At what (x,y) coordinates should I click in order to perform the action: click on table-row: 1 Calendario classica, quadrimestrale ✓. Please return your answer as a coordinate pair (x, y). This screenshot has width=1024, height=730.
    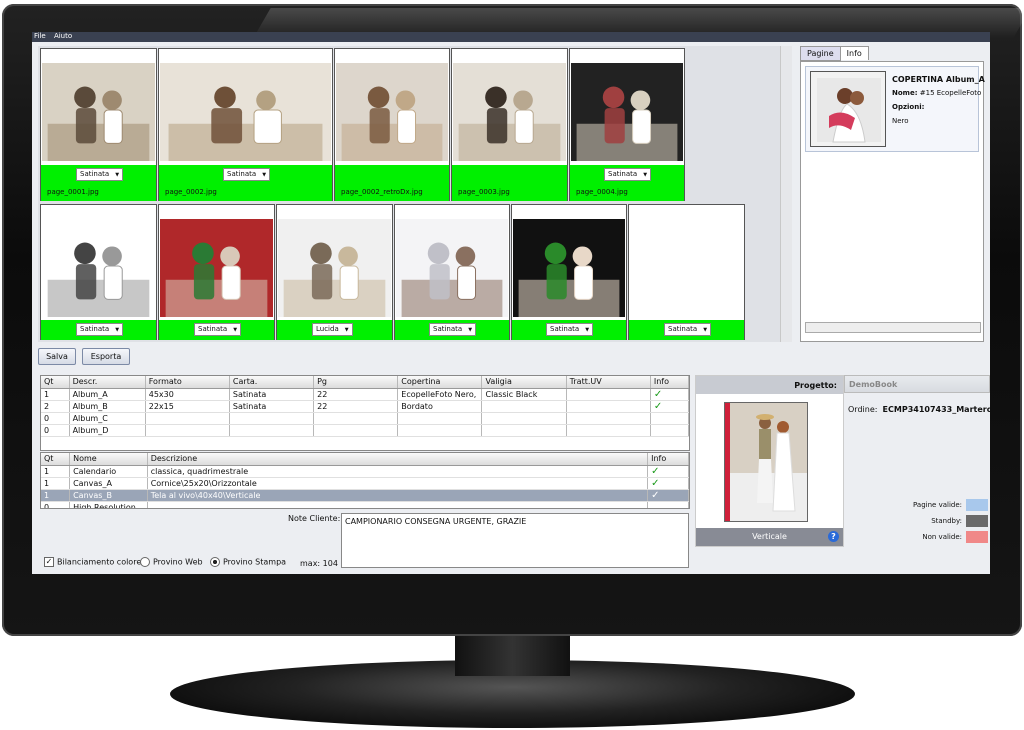
    Looking at the image, I should click on (365, 471).